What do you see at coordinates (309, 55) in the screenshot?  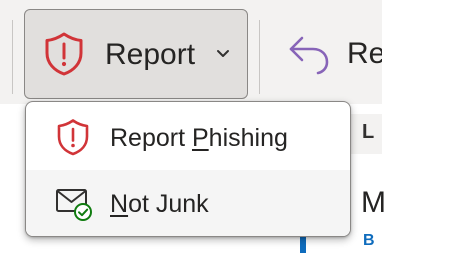 I see `reply-arrow-icon` at bounding box center [309, 55].